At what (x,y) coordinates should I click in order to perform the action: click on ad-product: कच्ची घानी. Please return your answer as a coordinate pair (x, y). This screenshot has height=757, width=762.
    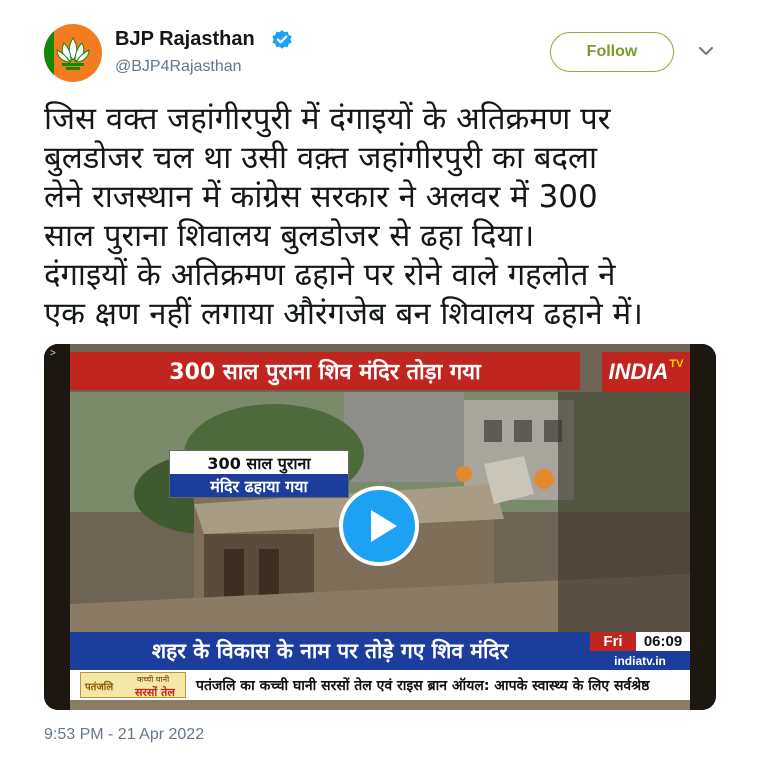
    Looking at the image, I should click on (153, 679).